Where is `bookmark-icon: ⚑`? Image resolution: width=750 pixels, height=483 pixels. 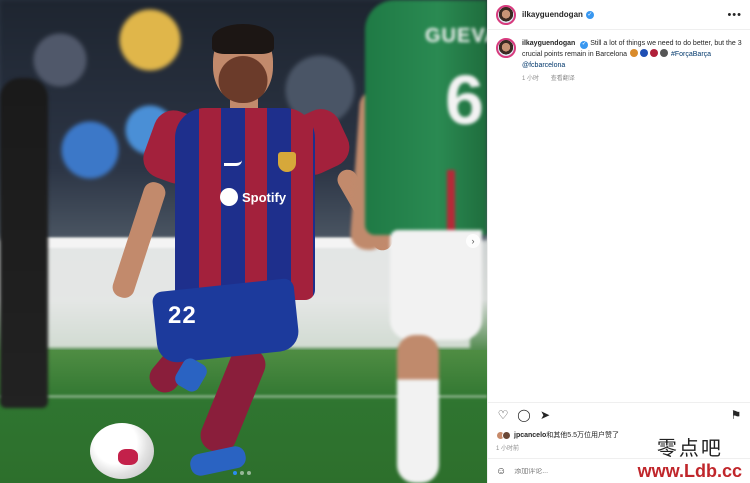
bookmark-icon: ⚑ is located at coordinates (736, 415).